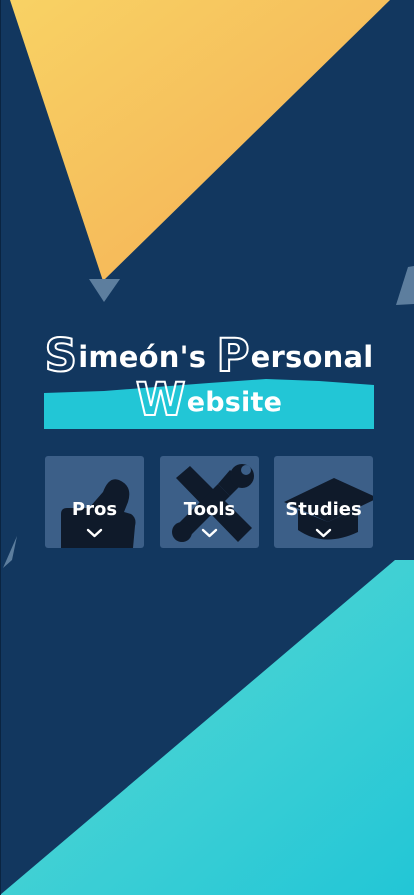  I want to click on card-pros: Pros, so click(94, 502).